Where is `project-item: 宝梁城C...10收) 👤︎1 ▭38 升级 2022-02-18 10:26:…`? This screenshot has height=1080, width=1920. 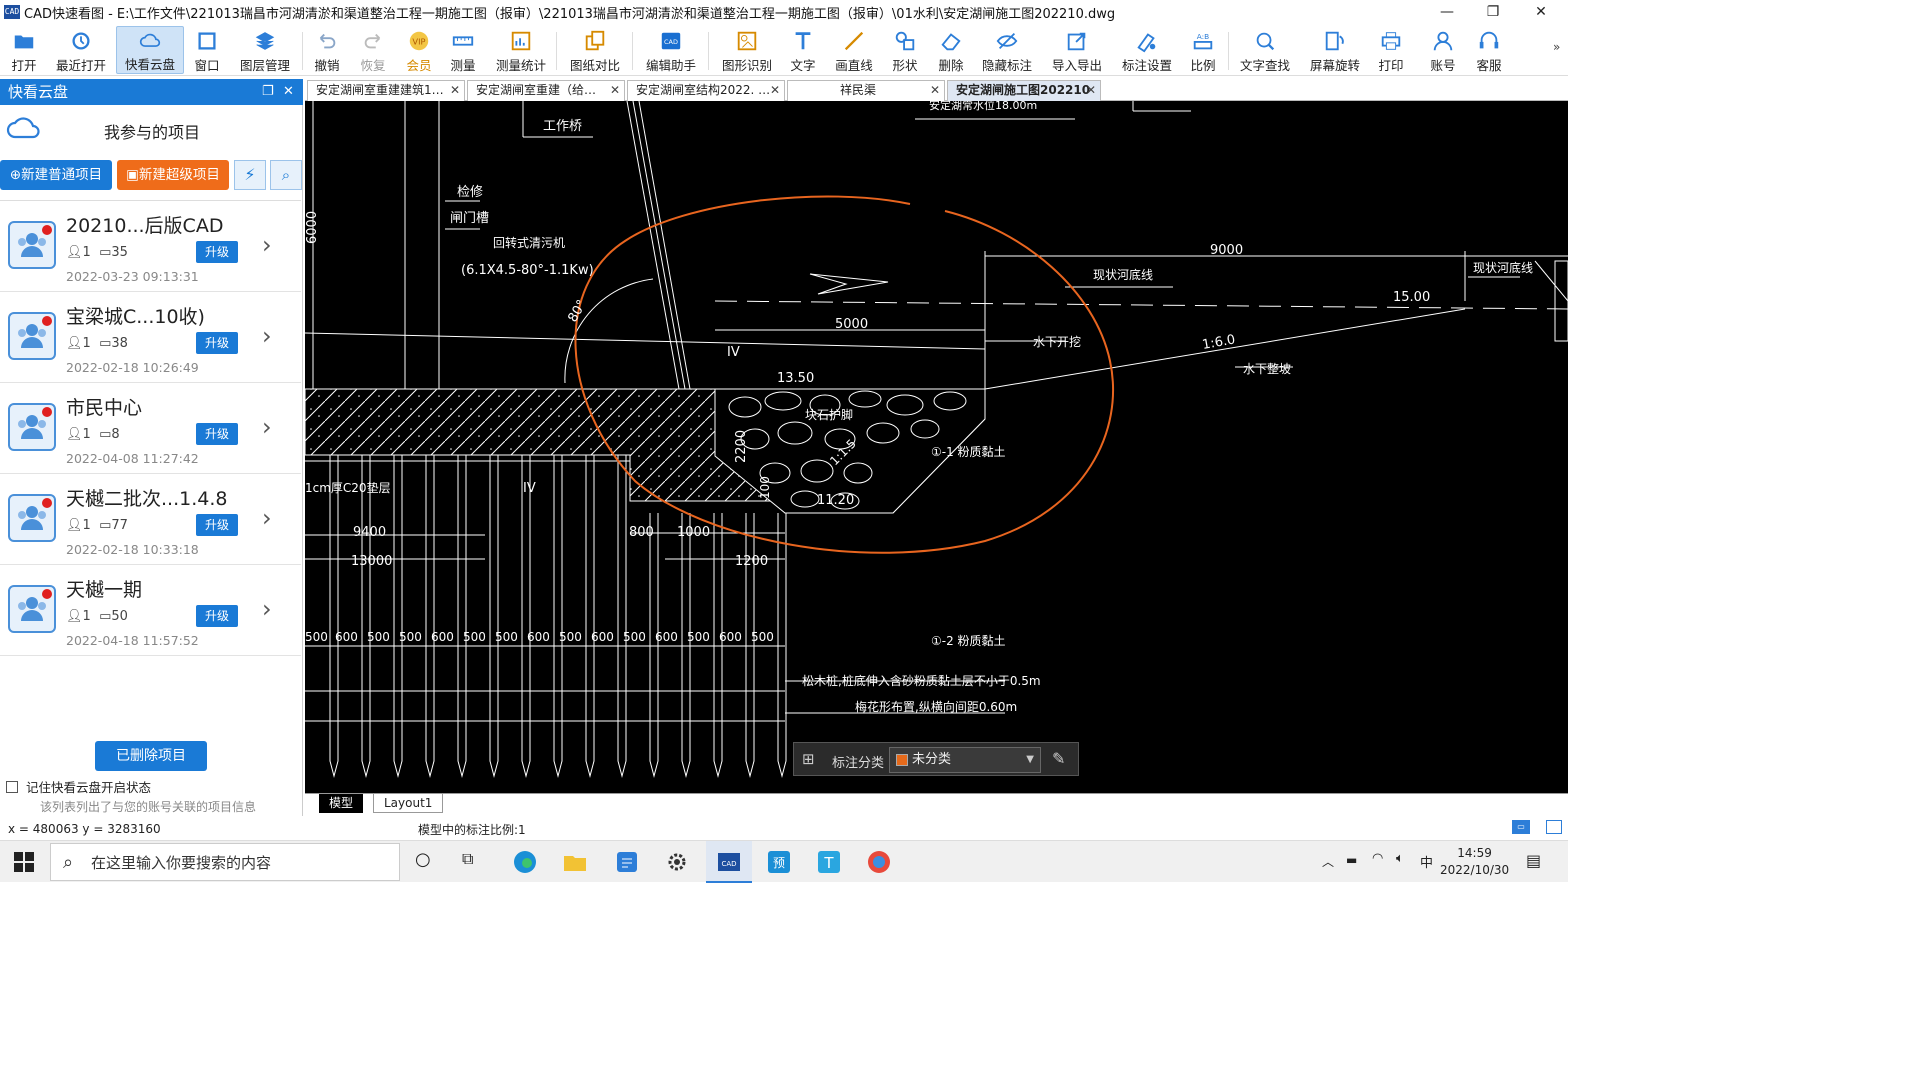 project-item: 宝梁城C...10收) 👤︎1 ▭38 升级 2022-02-18 10:26:… is located at coordinates (150, 337).